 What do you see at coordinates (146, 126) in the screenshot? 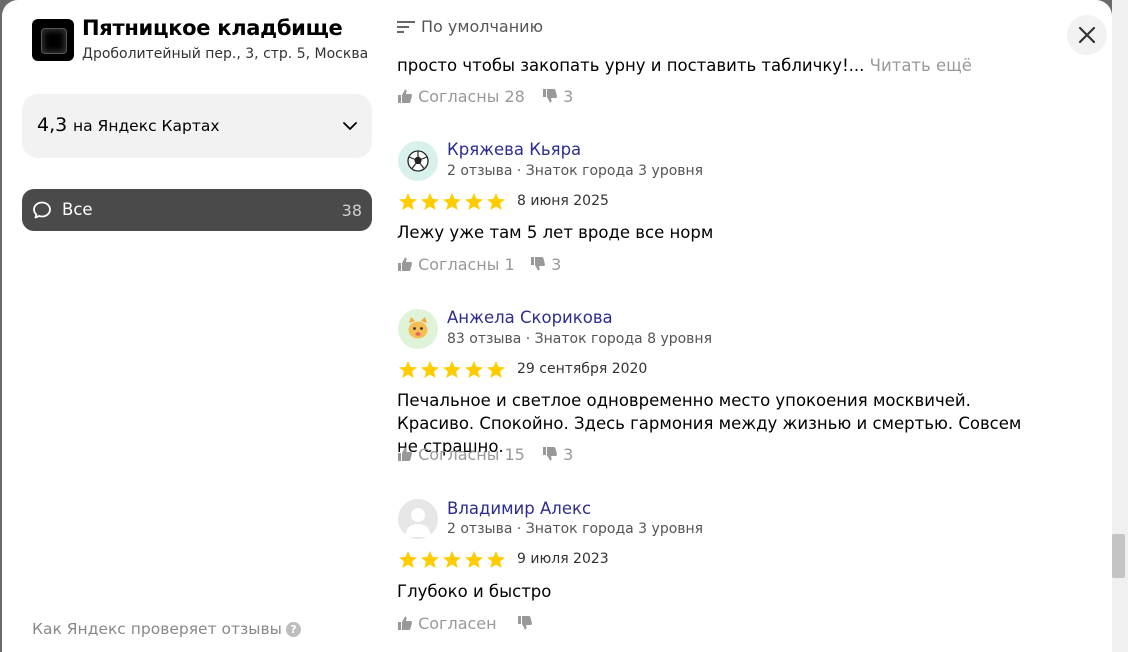
I see `rating-source: на Яндекс Картах` at bounding box center [146, 126].